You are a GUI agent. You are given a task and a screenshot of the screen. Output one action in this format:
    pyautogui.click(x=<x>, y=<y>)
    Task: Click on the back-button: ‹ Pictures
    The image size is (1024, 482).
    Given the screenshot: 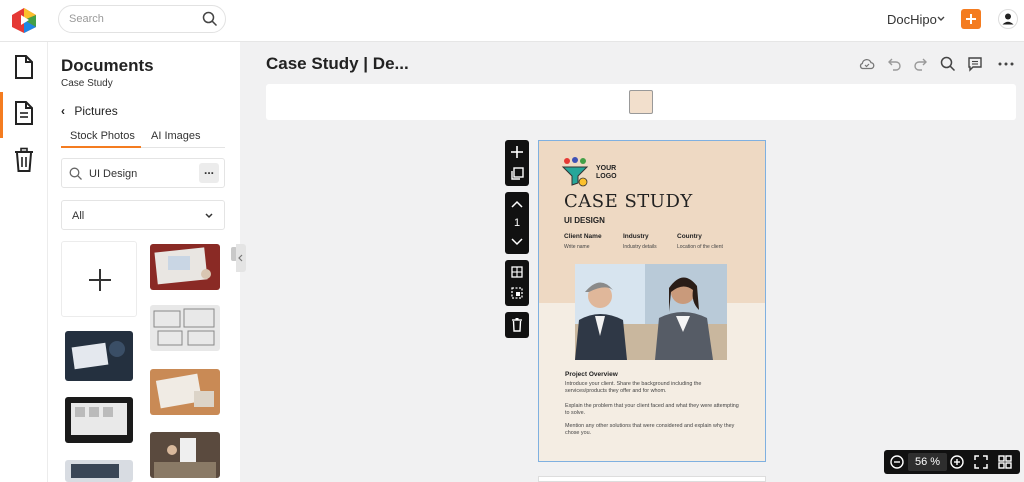 What is the action you would take?
    pyautogui.click(x=89, y=111)
    